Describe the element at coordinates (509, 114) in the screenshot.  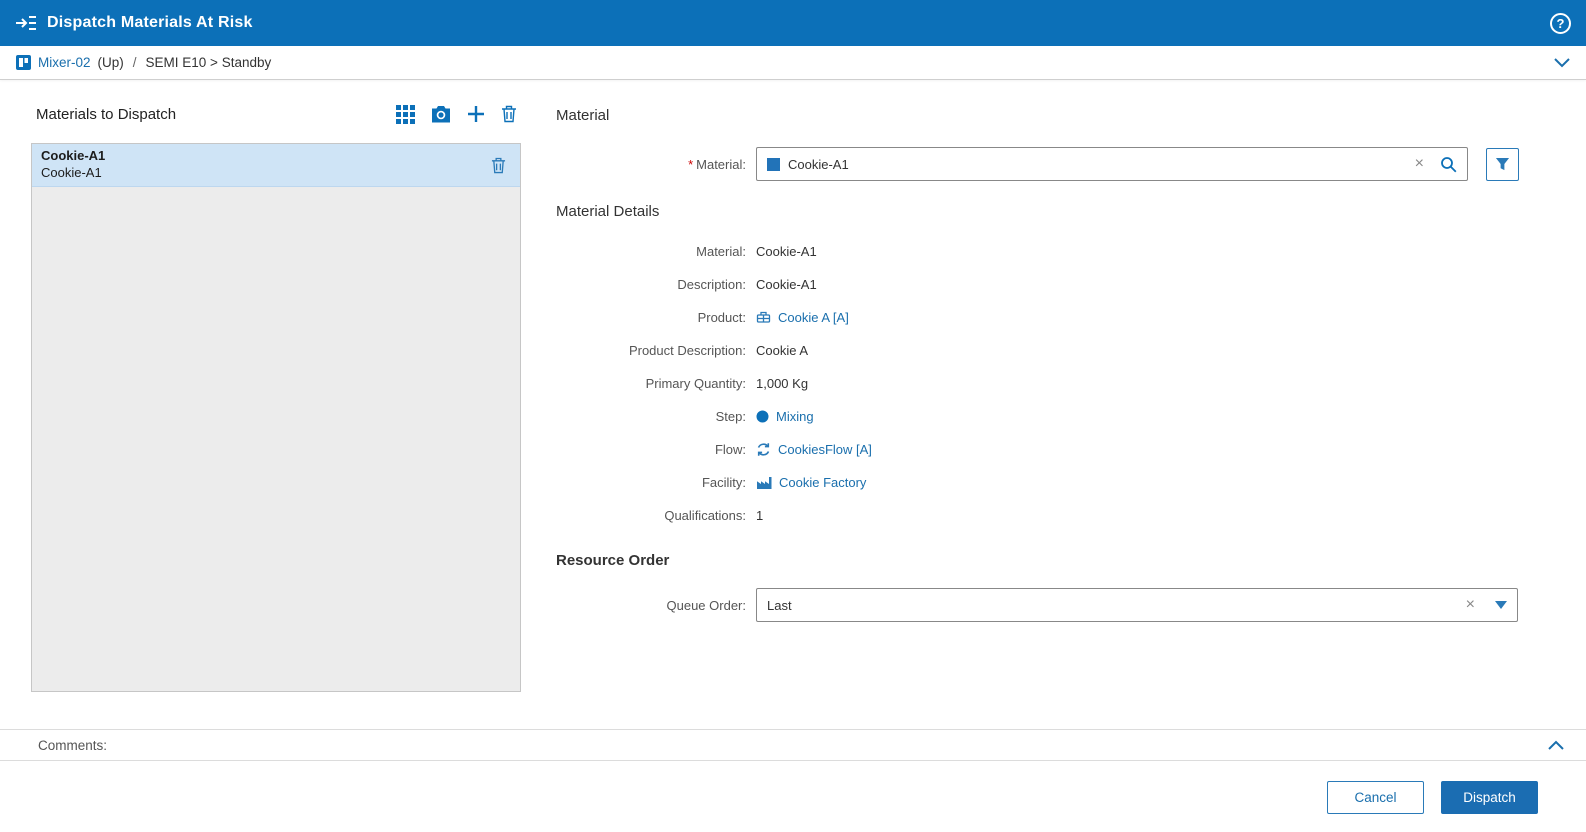
I see `delete-icon` at that location.